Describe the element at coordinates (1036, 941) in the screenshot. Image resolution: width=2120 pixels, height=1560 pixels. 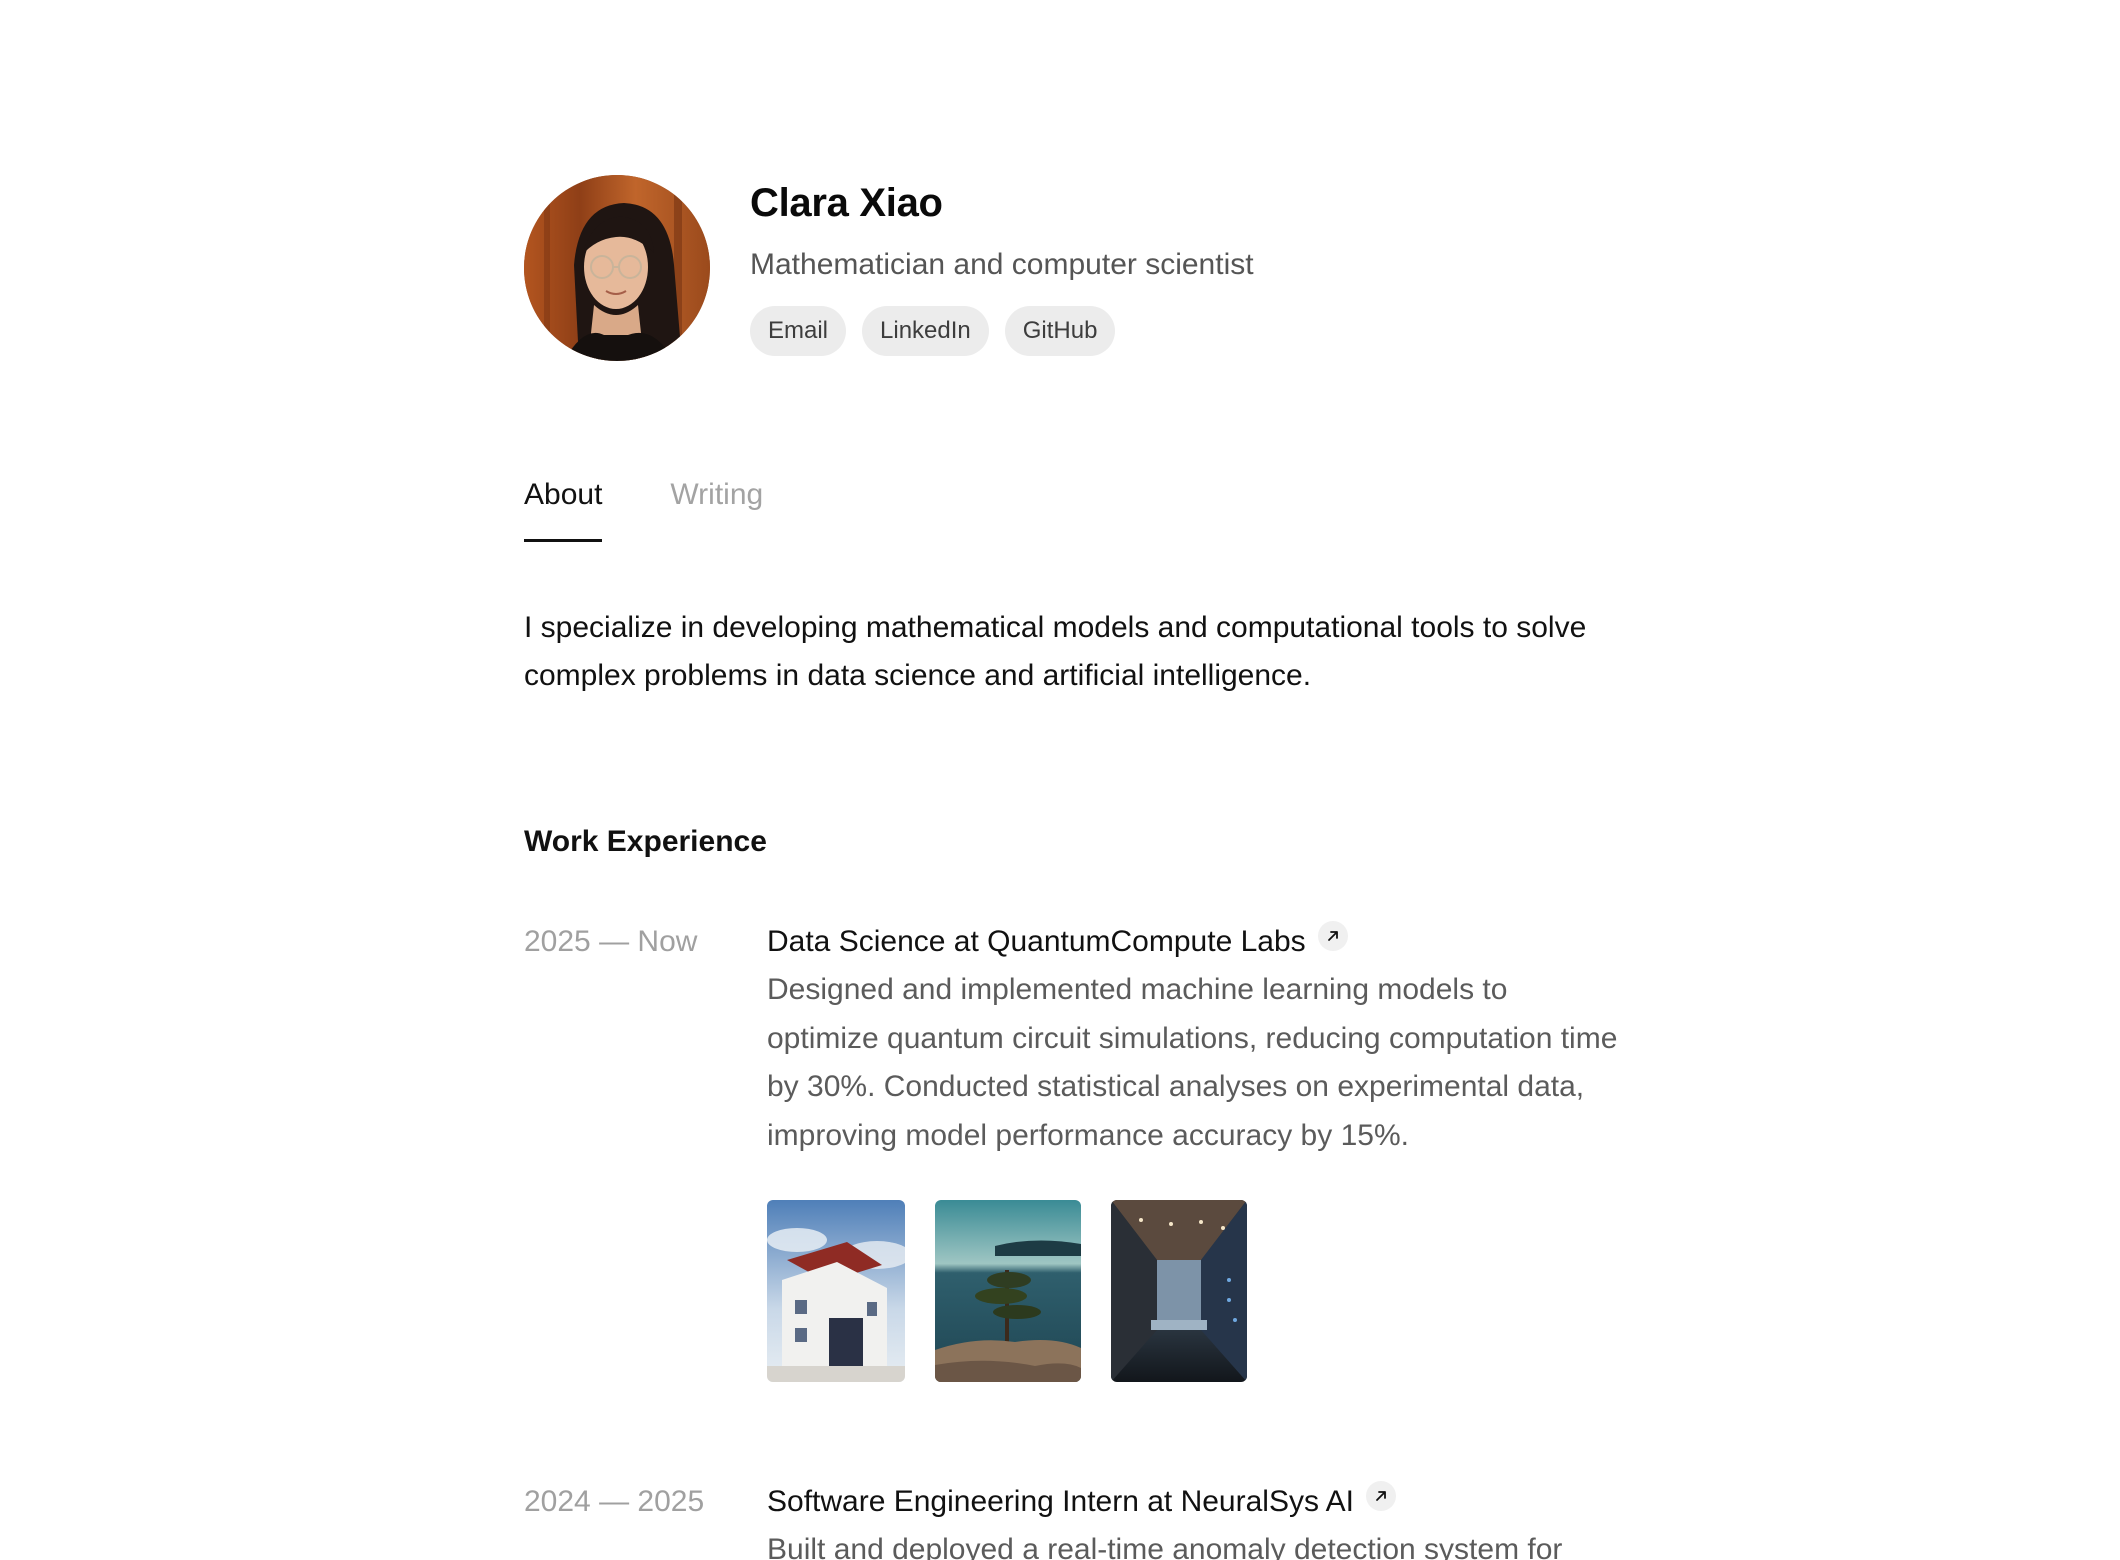
I see `job-title: Data Science at QuantumCompute Labs` at that location.